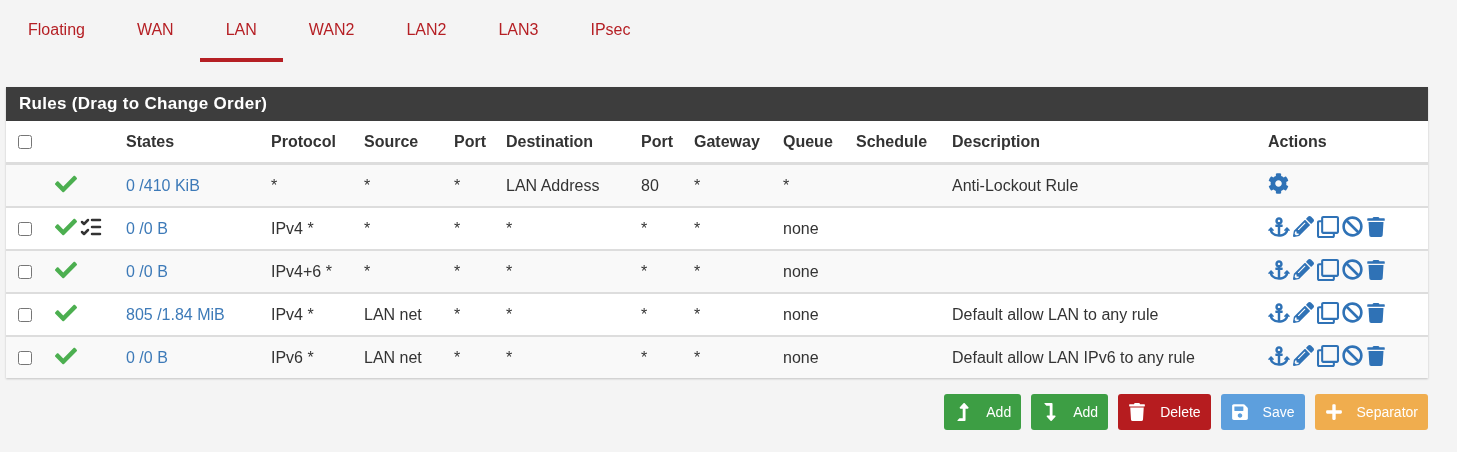 The height and width of the screenshot is (452, 1457). What do you see at coordinates (1164, 412) in the screenshot?
I see `delete-button: Delete` at bounding box center [1164, 412].